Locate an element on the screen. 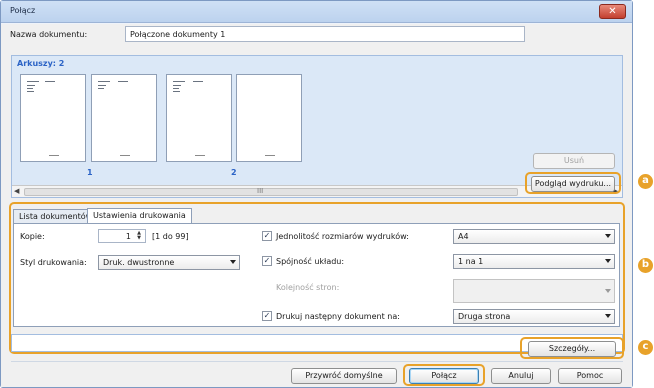  copies-range: [1 do 99] is located at coordinates (170, 236).